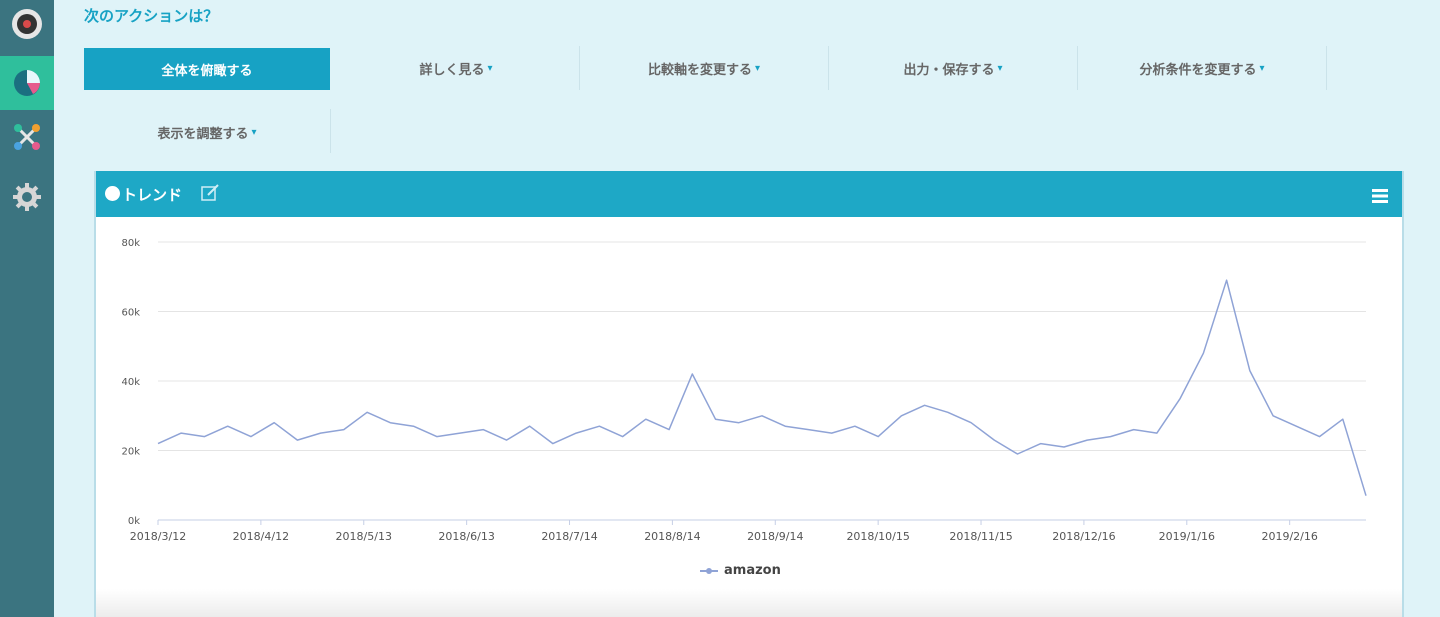 The image size is (1440, 617). I want to click on compare-axis-label: 比較軸を変更する, so click(699, 70).